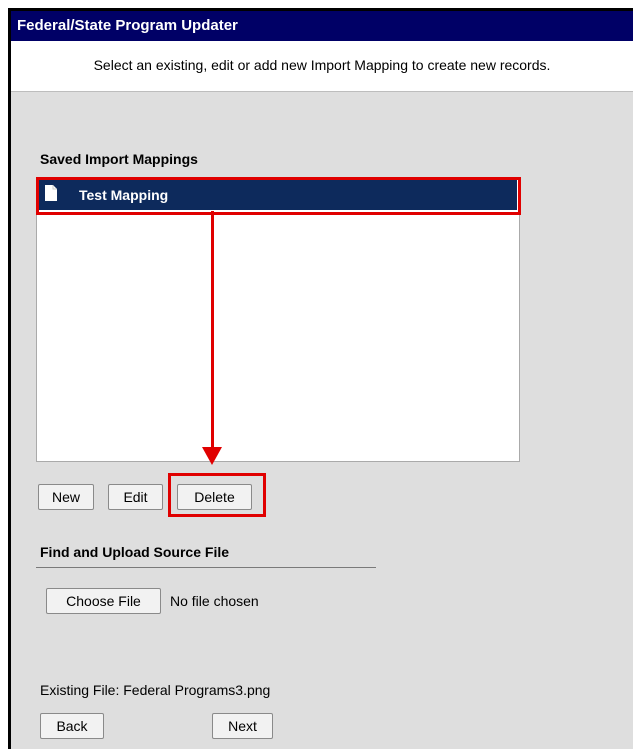 The width and height of the screenshot is (633, 749). I want to click on mapping-item-label: Test Mapping, so click(124, 195).